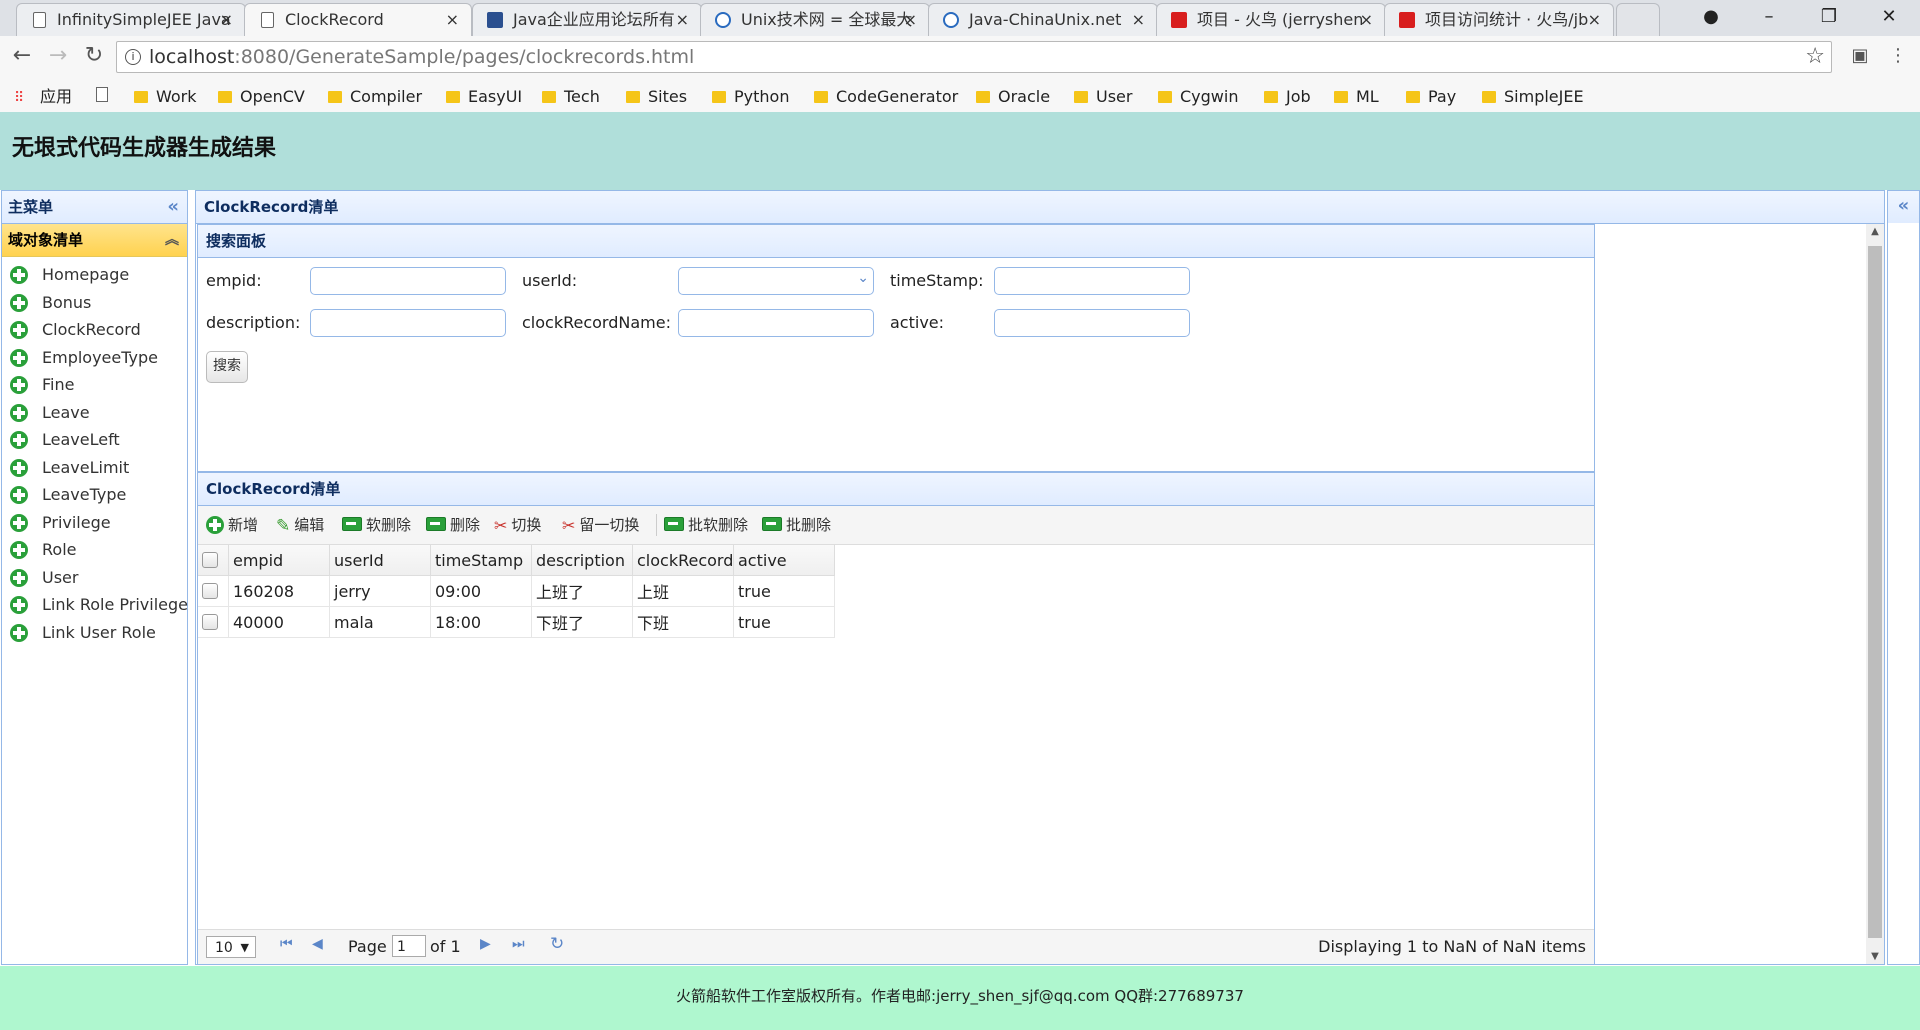 The height and width of the screenshot is (1030, 1920). Describe the element at coordinates (94, 495) in the screenshot. I see `menu-item: LeaveType` at that location.